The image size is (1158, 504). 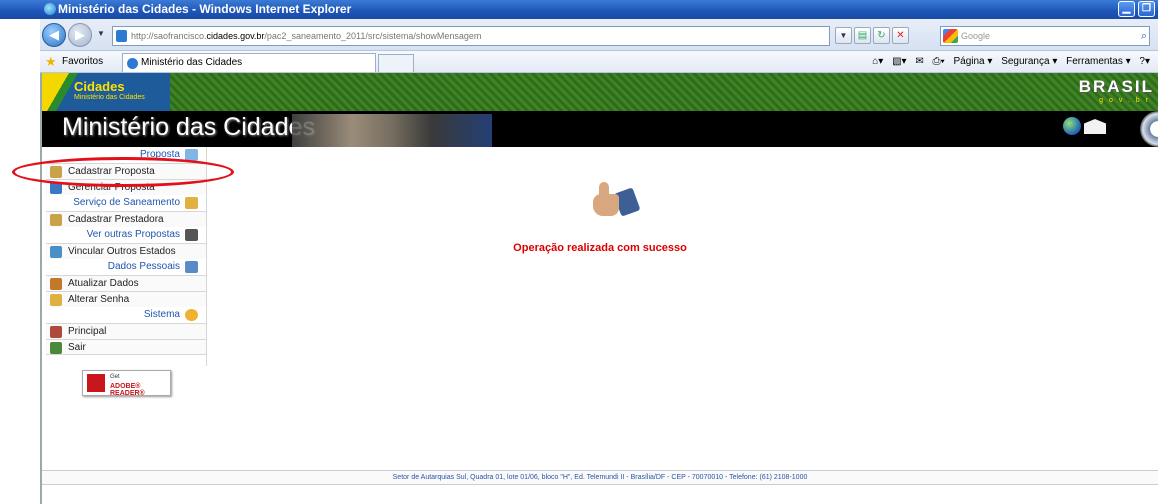 I want to click on stop-icon: ✕, so click(x=900, y=35).